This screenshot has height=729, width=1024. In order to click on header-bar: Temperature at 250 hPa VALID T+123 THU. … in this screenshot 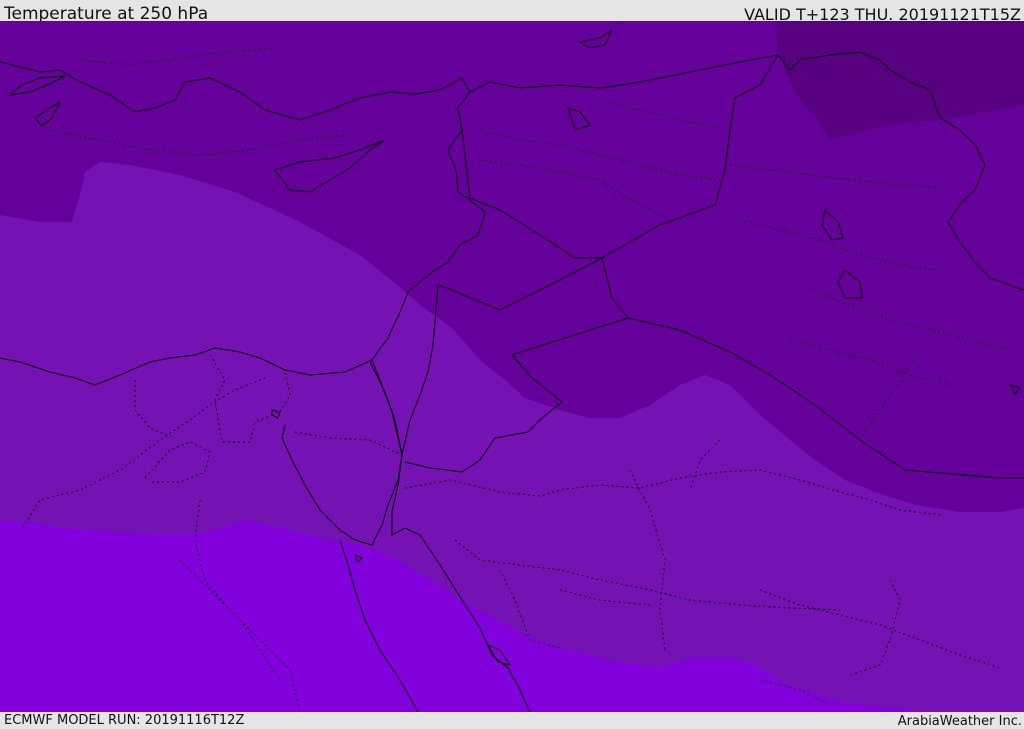, I will do `click(512, 12)`.